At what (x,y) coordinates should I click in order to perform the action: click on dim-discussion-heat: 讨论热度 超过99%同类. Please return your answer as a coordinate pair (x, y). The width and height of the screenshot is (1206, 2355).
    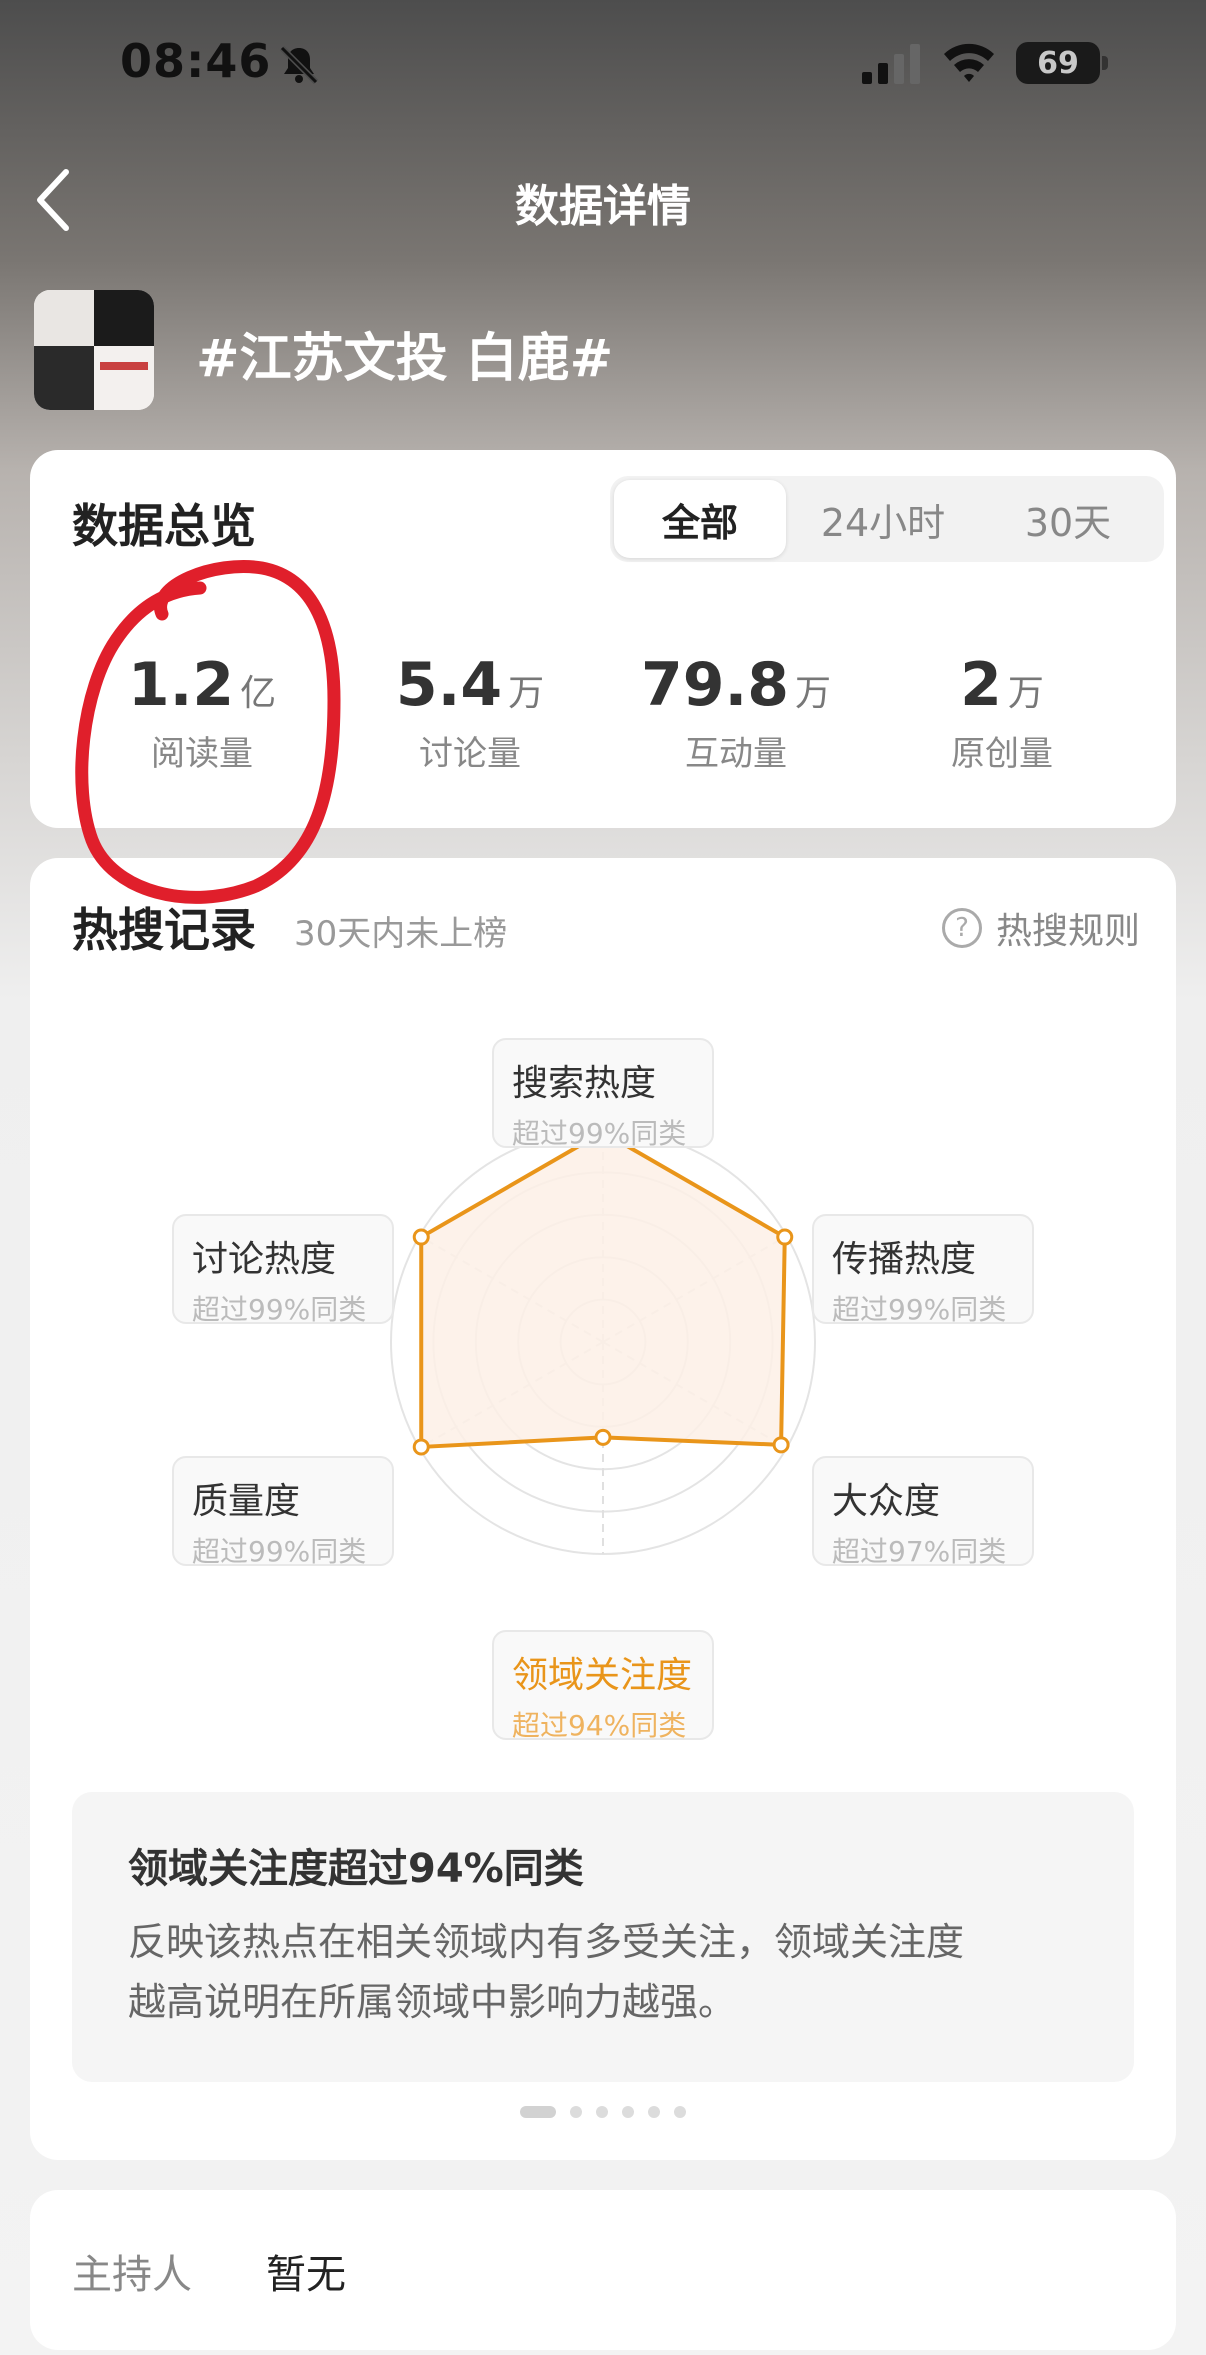
    Looking at the image, I should click on (283, 1270).